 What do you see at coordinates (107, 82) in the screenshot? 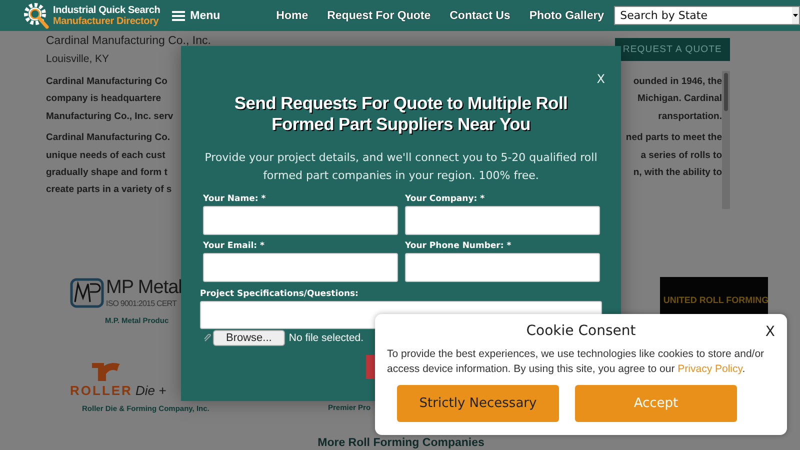
I see `paragraph-text: Cardinal Manufacturing Co` at bounding box center [107, 82].